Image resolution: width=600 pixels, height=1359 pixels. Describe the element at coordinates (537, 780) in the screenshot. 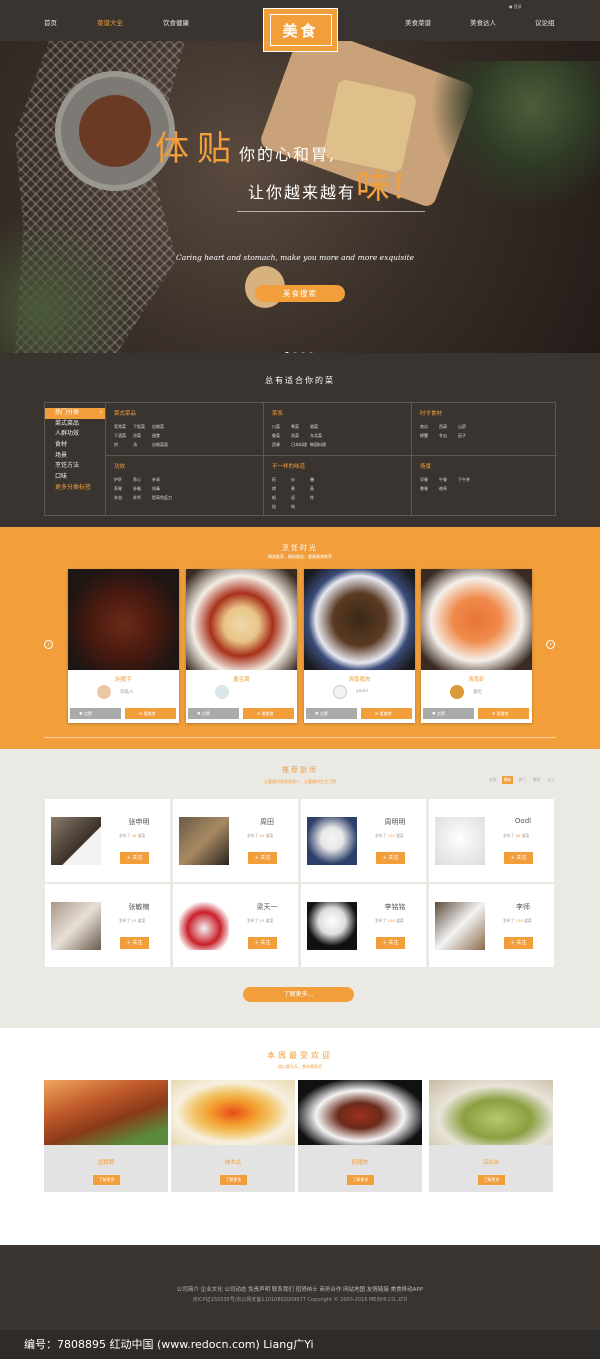

I see `tab-recommend: 推荐` at that location.